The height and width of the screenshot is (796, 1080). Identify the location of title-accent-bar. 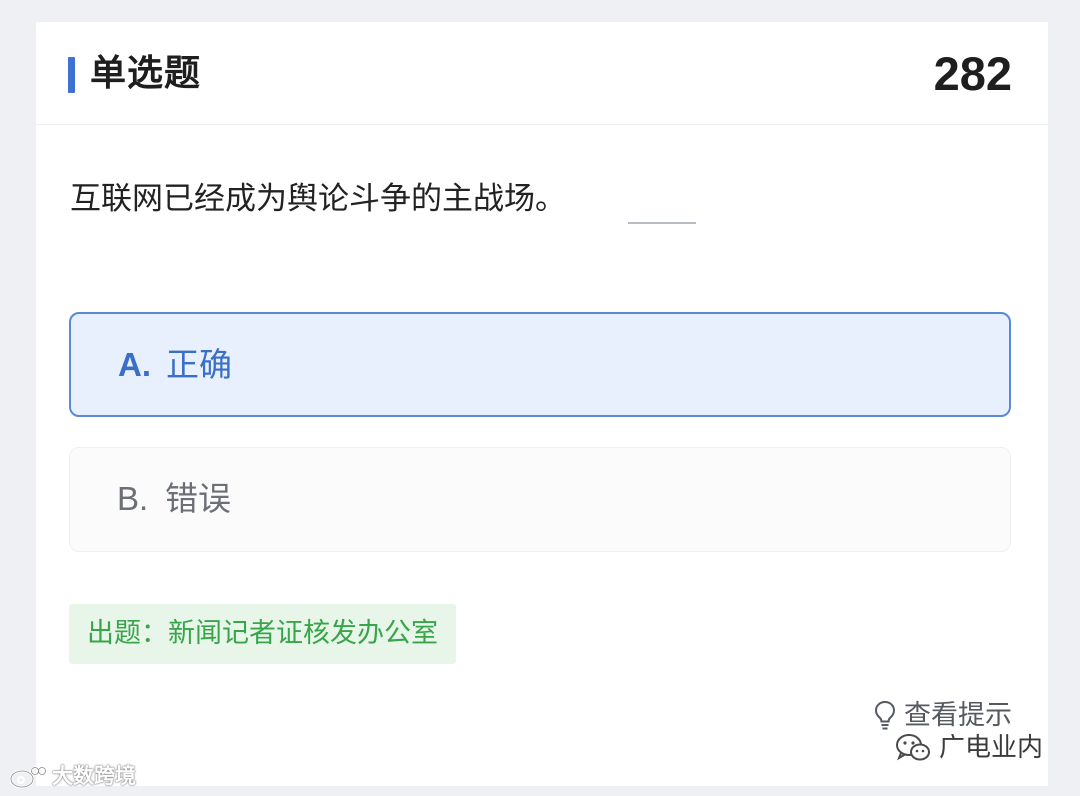
(71, 75).